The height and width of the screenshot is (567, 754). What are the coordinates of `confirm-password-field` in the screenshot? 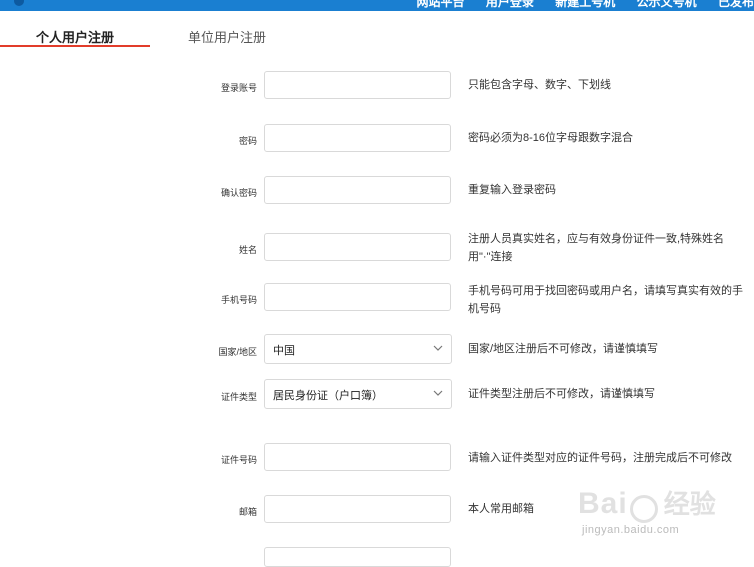 It's located at (357, 190).